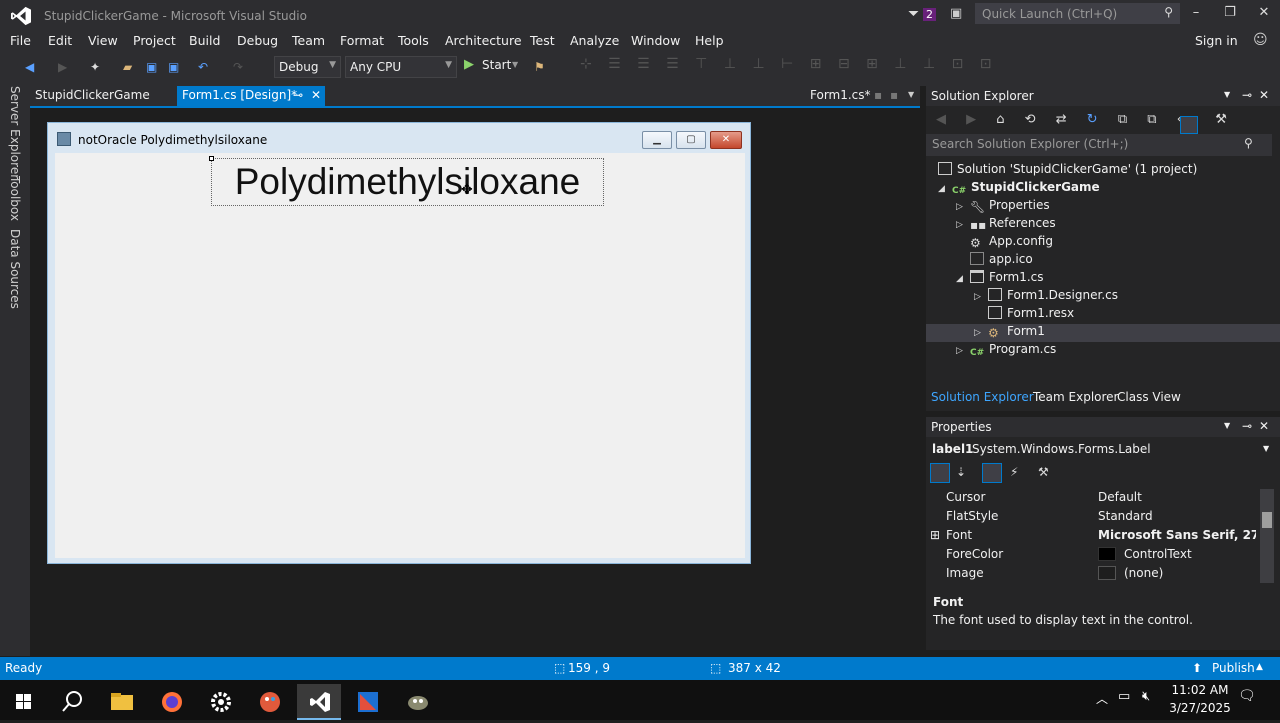 This screenshot has width=1280, height=723. I want to click on collapse-arrow-icon: ◢, so click(963, 279).